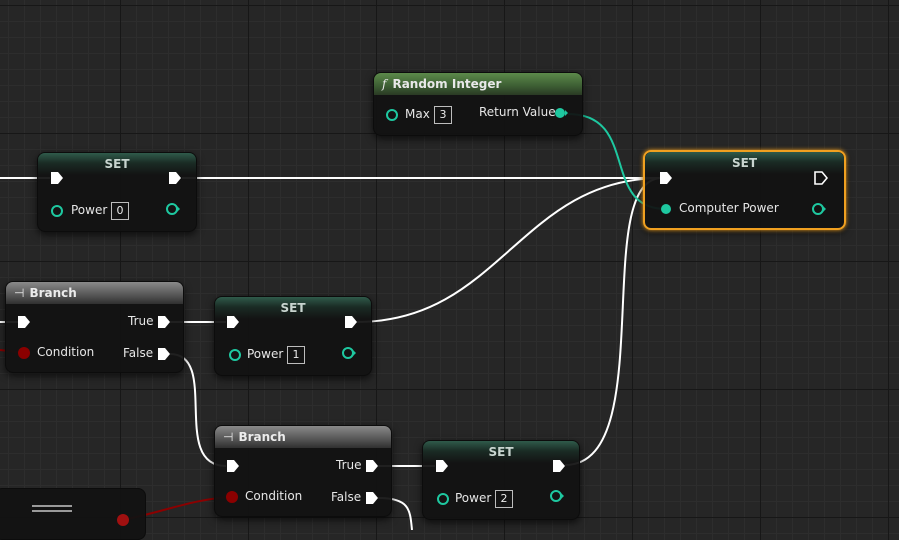 Image resolution: width=899 pixels, height=540 pixels. Describe the element at coordinates (384, 84) in the screenshot. I see `function-icon: f` at that location.